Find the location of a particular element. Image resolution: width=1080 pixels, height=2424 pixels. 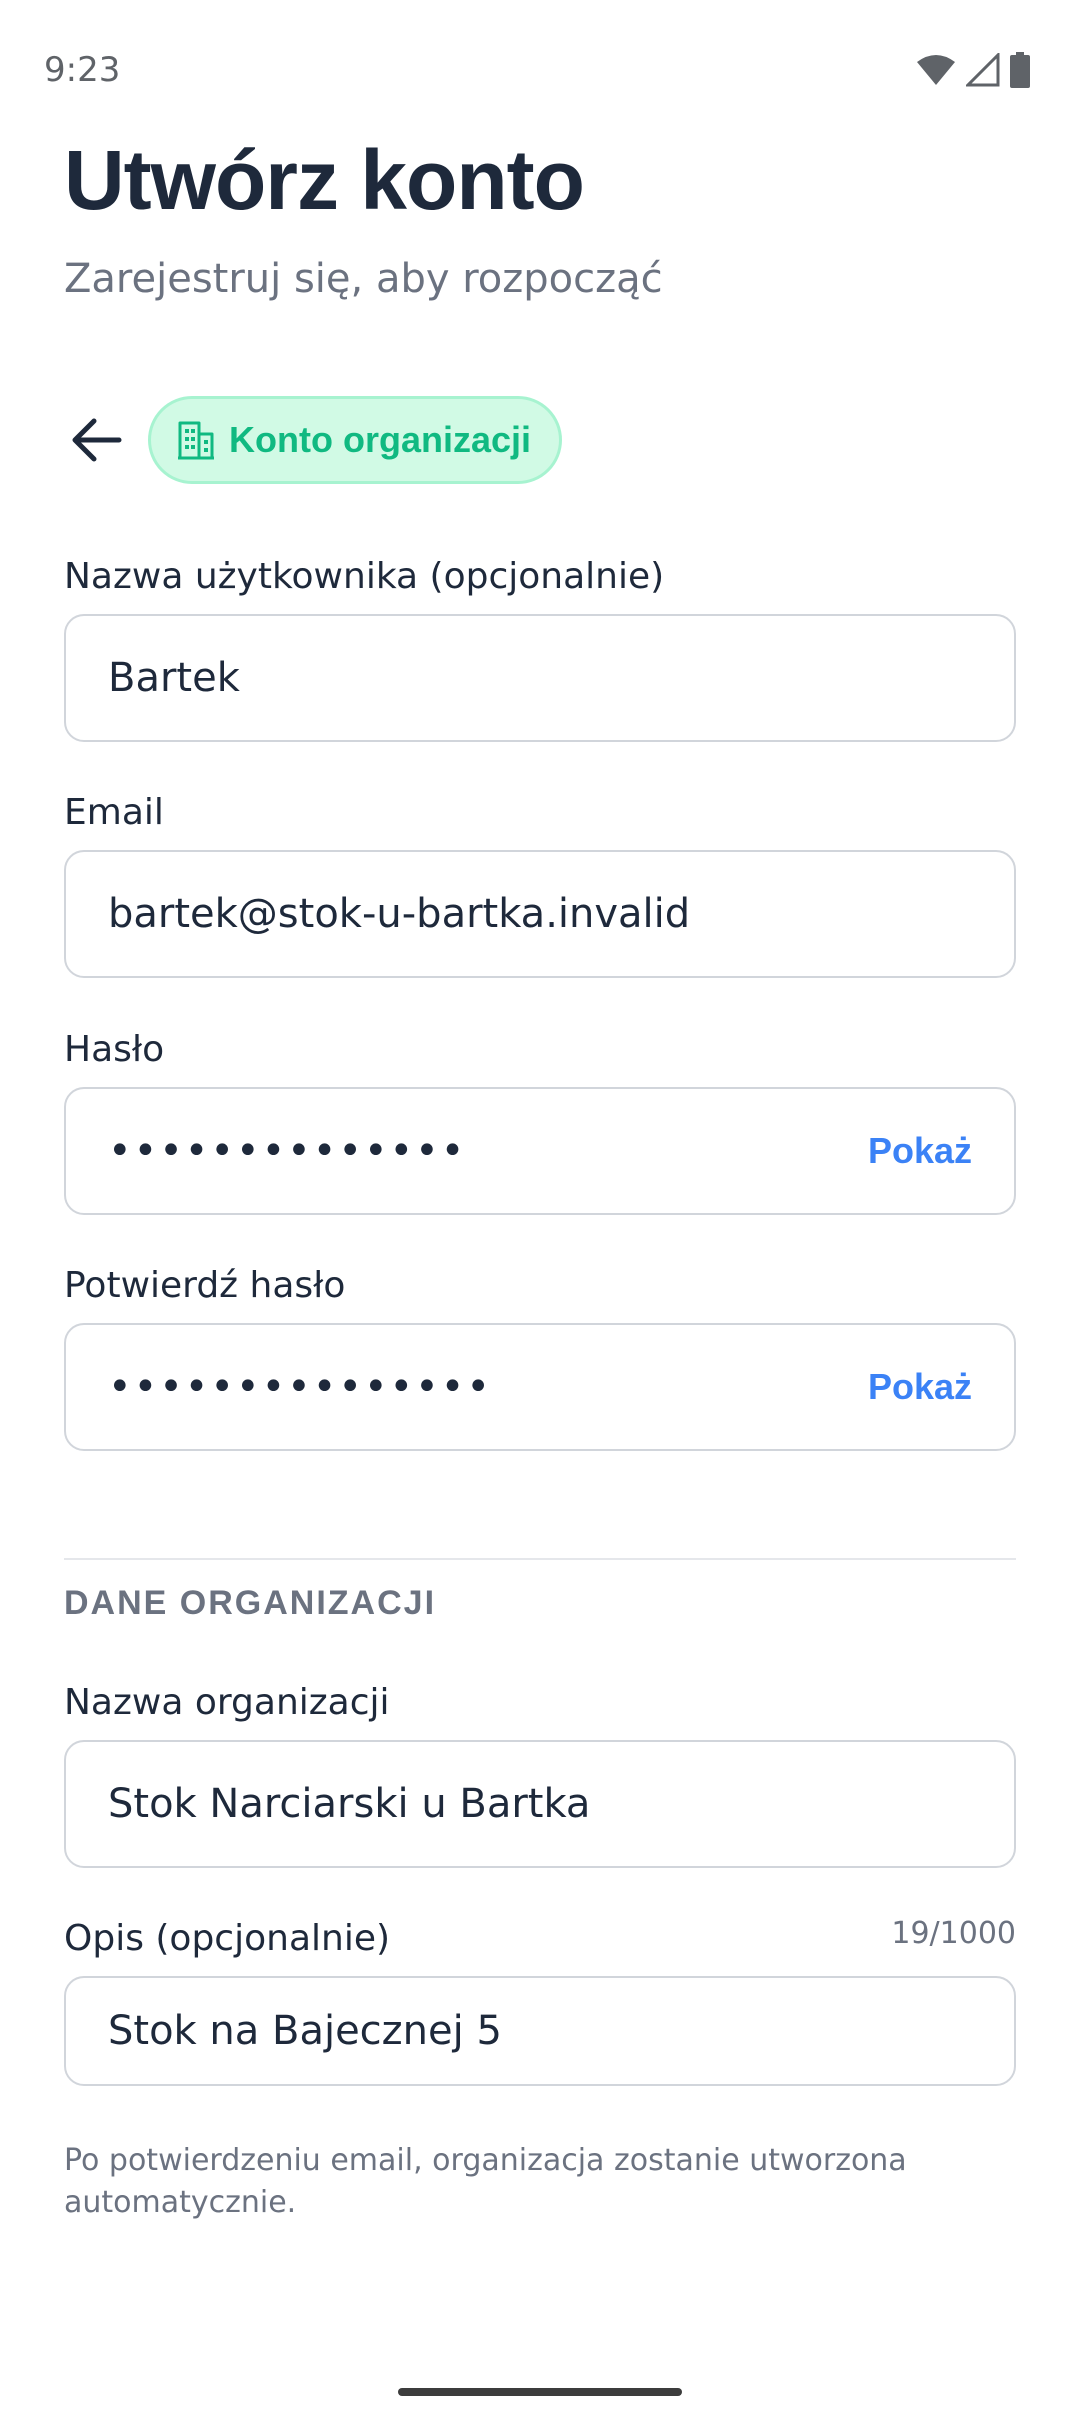

organization-name-field-box is located at coordinates (540, 1804).